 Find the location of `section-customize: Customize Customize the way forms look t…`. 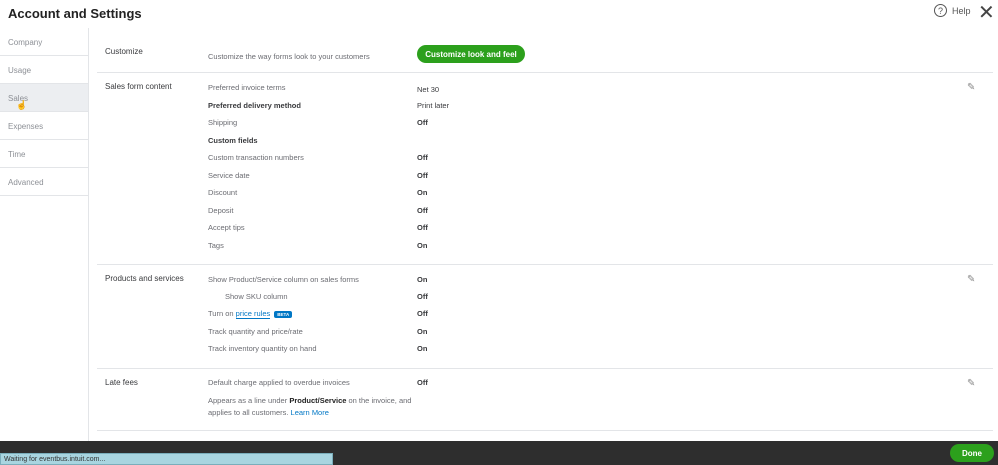

section-customize: Customize Customize the way forms look t… is located at coordinates (545, 54).